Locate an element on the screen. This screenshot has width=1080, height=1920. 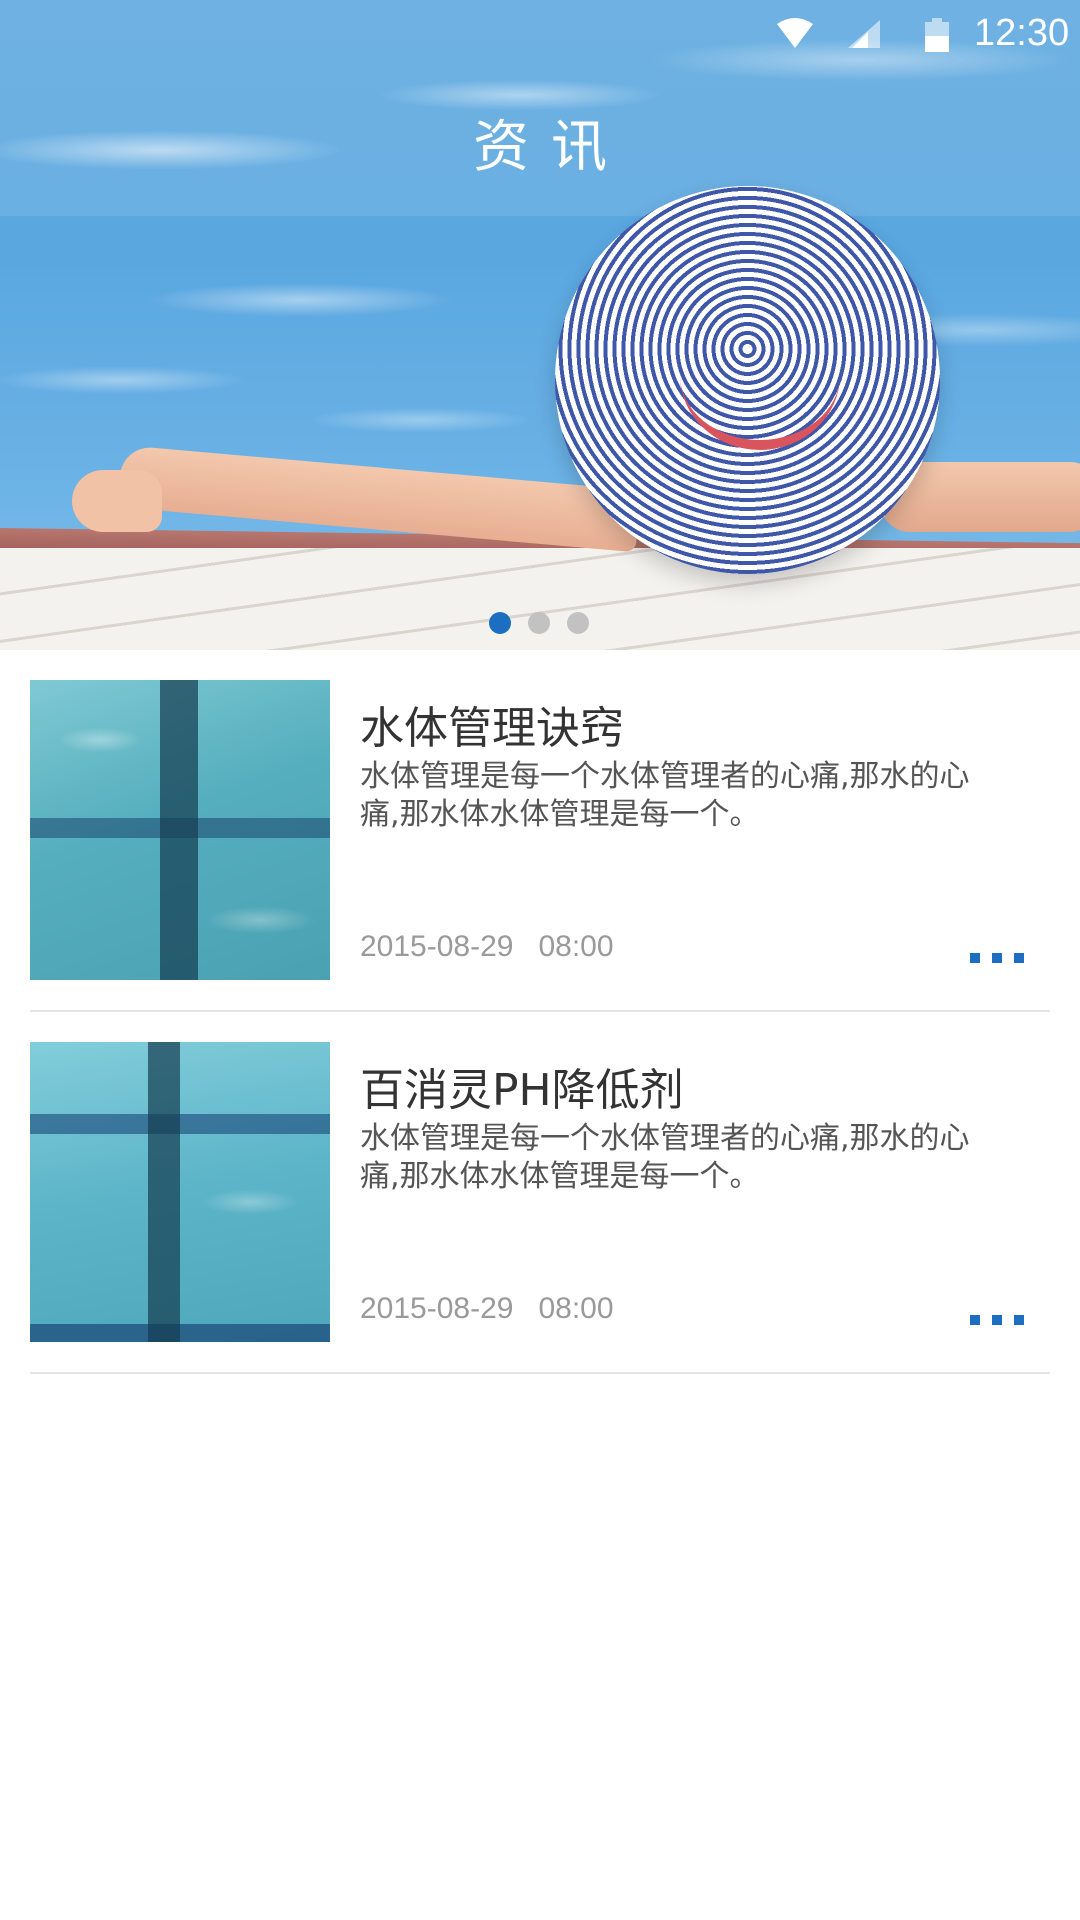
pool-deck is located at coordinates (540, 599).